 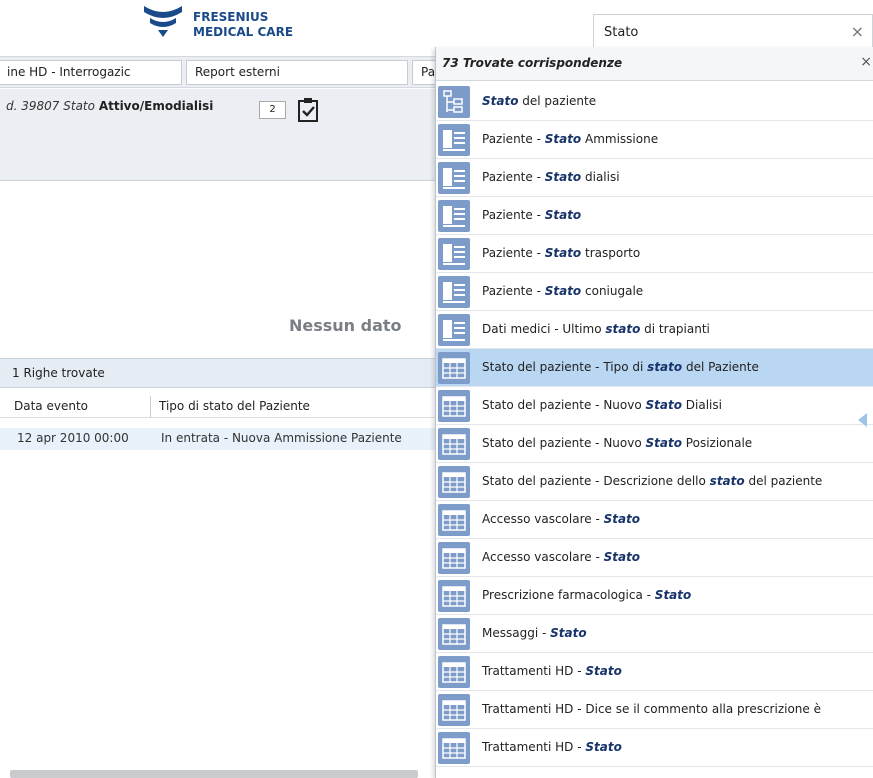 What do you see at coordinates (565, 367) in the screenshot?
I see `label-prefix: Stato del paziente - Tipo di` at bounding box center [565, 367].